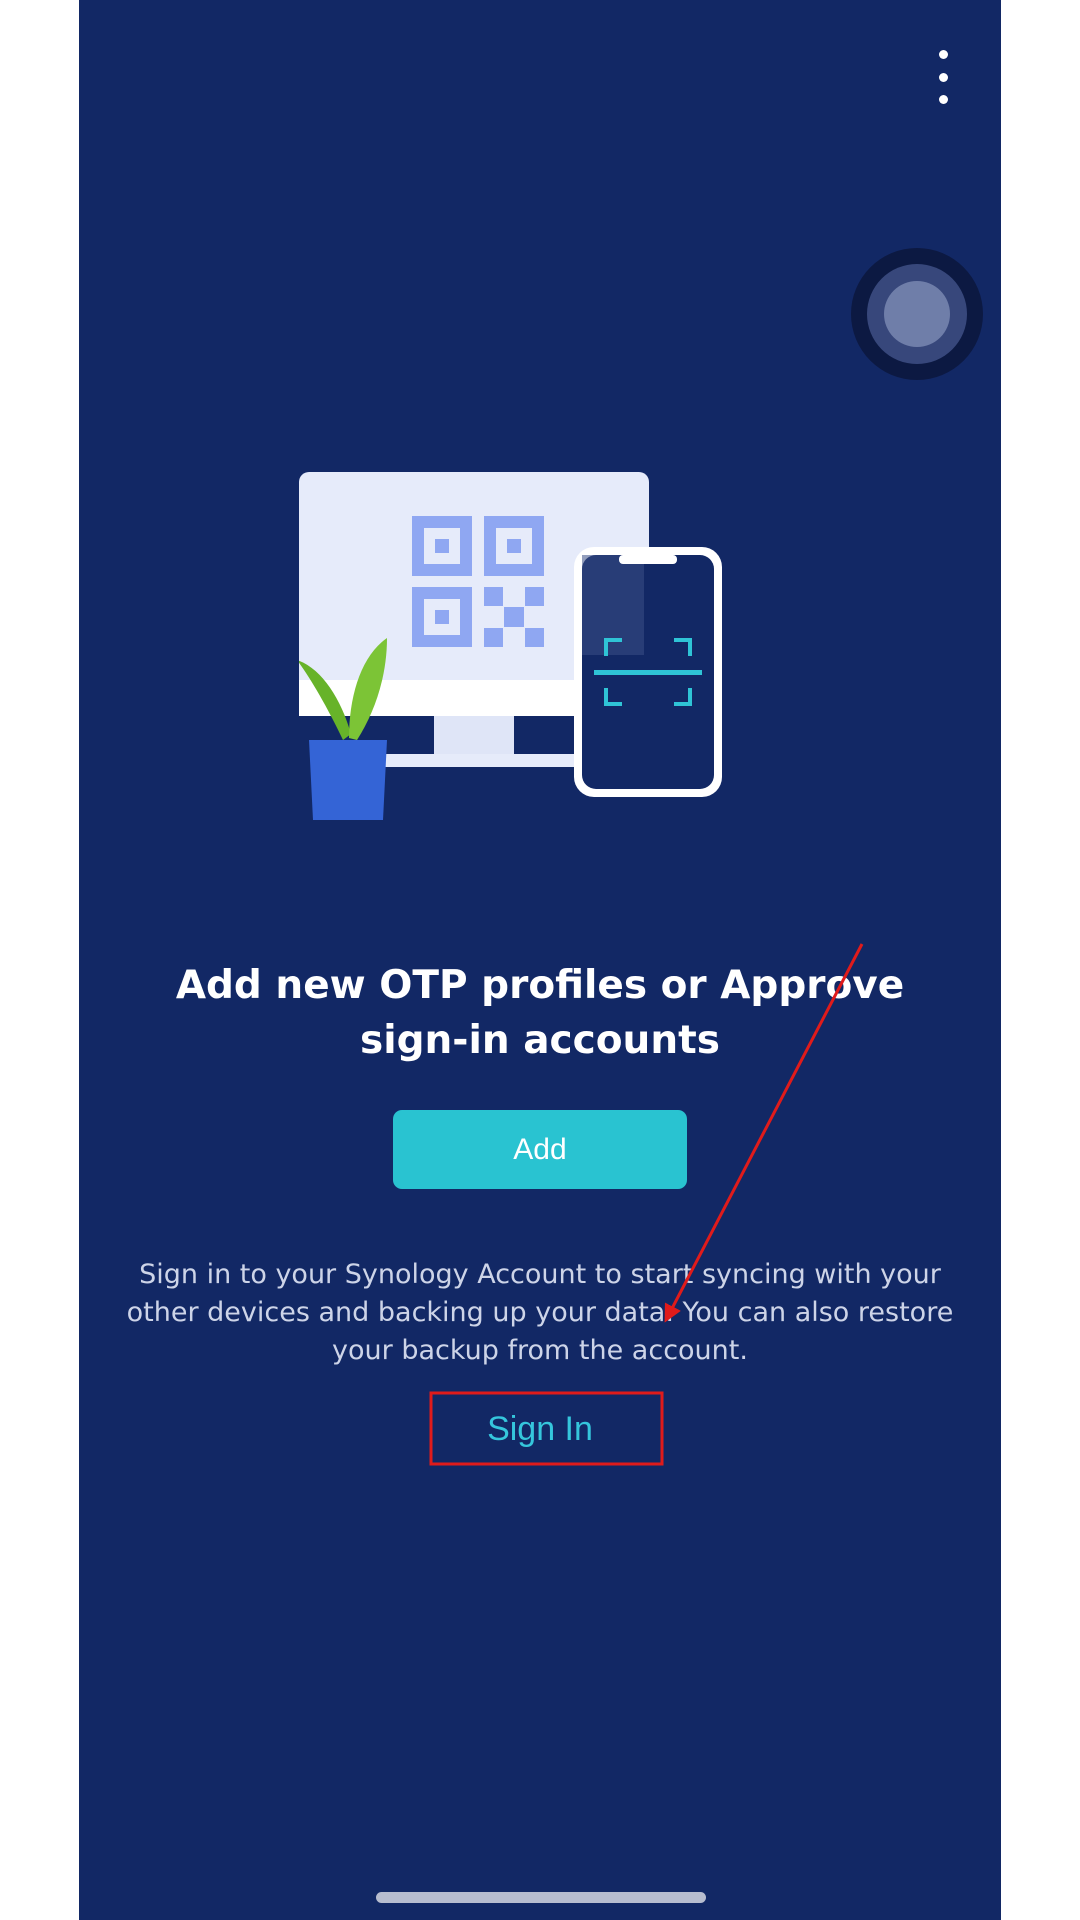 The height and width of the screenshot is (1920, 1080). Describe the element at coordinates (648, 672) in the screenshot. I see `phone-scan-icon` at that location.